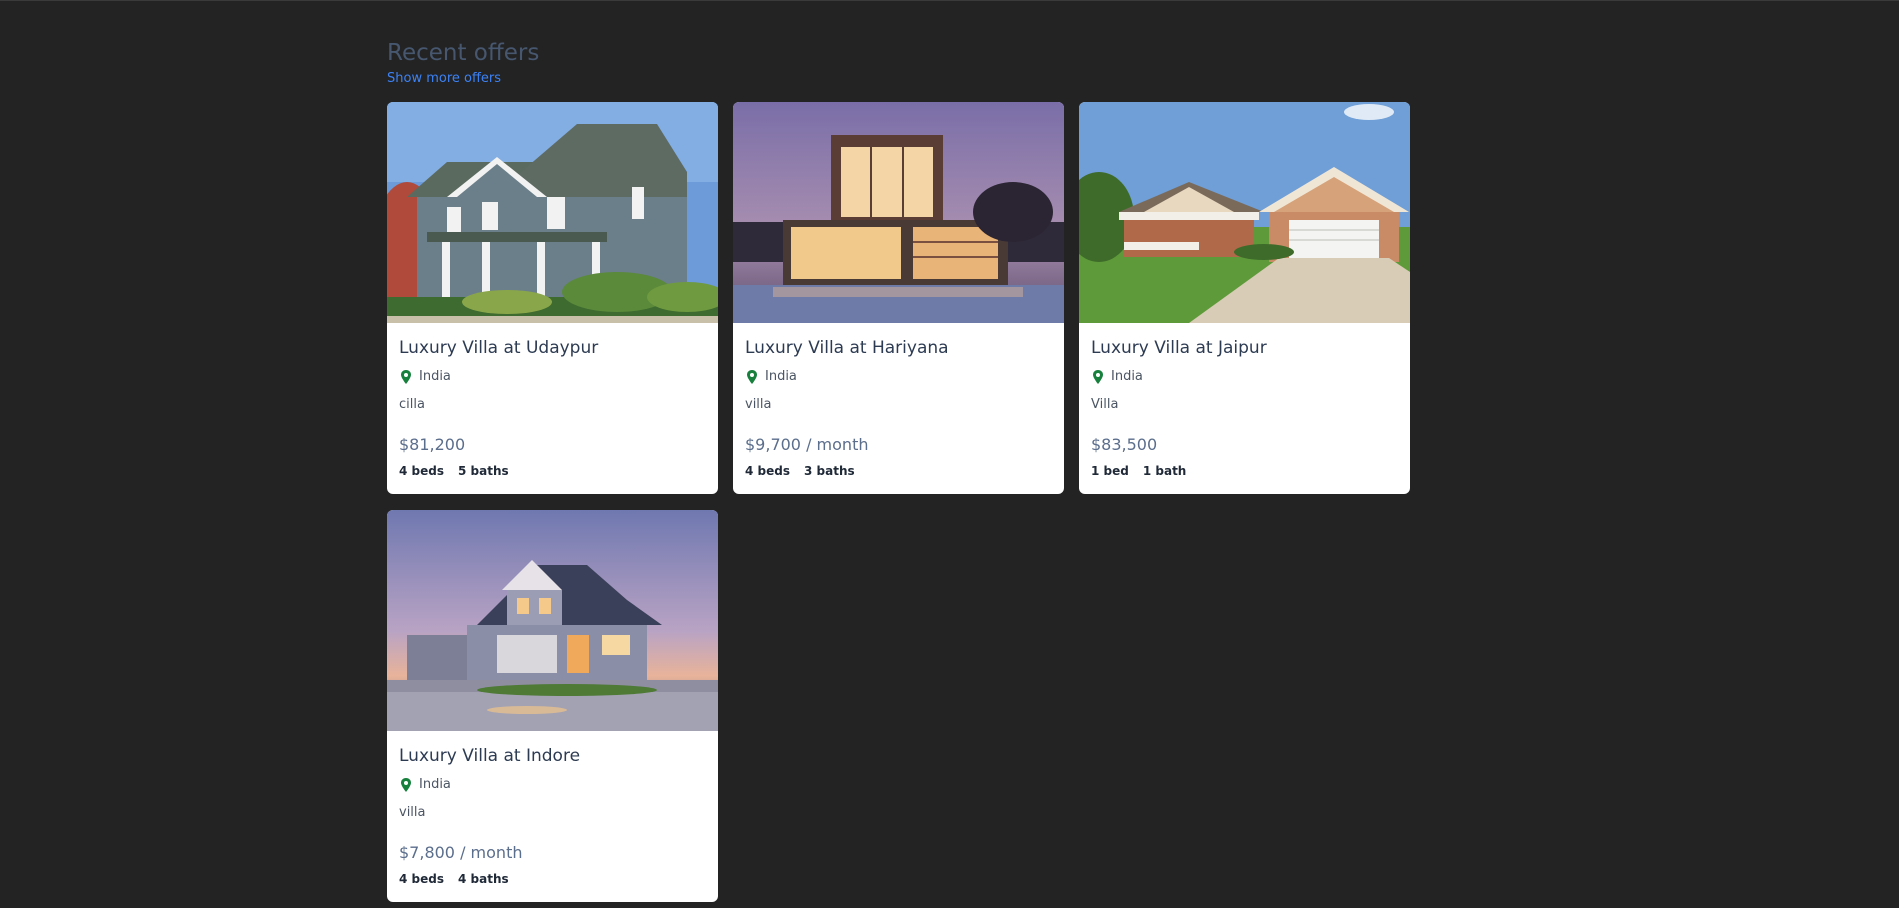 Image resolution: width=1899 pixels, height=908 pixels. Describe the element at coordinates (432, 444) in the screenshot. I see `offer-price: $81,200` at that location.